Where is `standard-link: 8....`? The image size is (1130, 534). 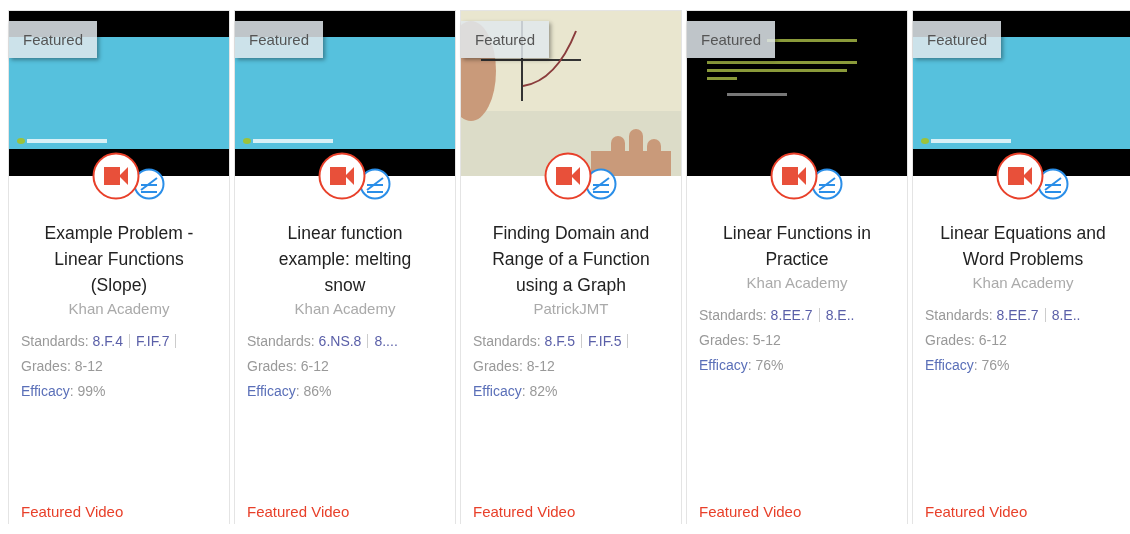 standard-link: 8.... is located at coordinates (386, 341).